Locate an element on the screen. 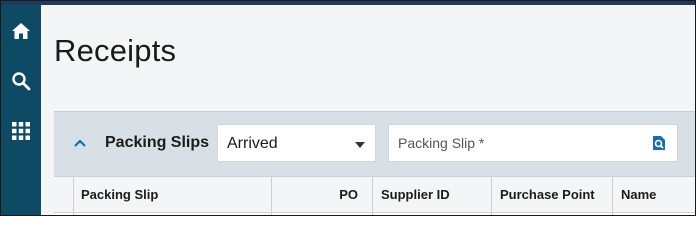 The width and height of the screenshot is (696, 240). page-title: Receipts is located at coordinates (115, 50).